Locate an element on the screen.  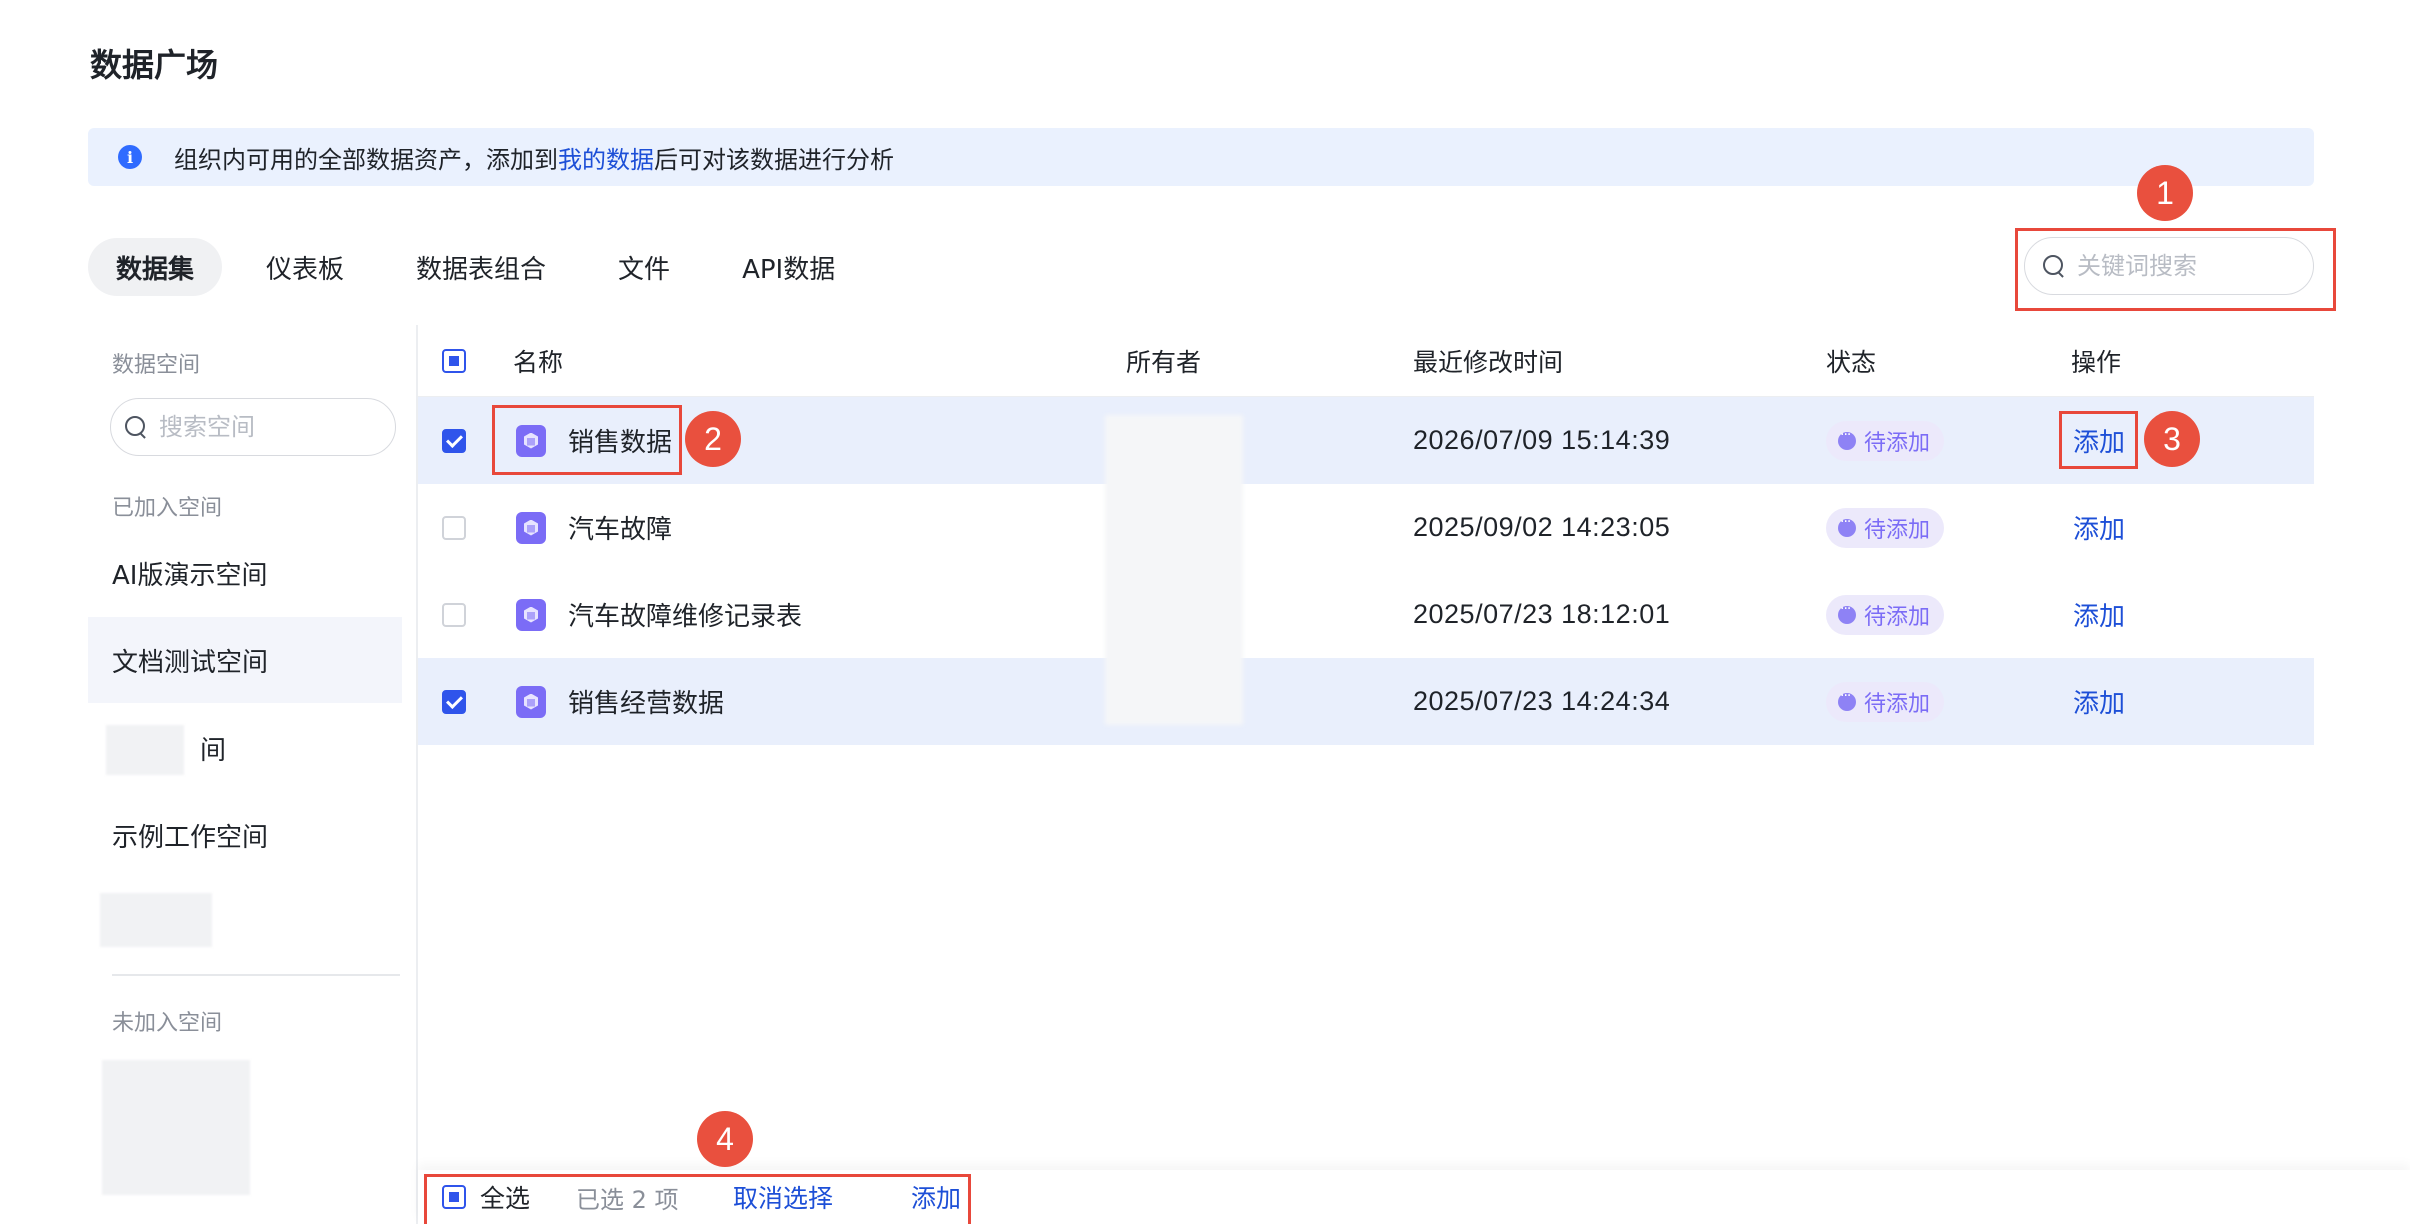
table-row: 销售经营数据 2025/07/23 14:24:34 待添加 添加 is located at coordinates (1366, 701).